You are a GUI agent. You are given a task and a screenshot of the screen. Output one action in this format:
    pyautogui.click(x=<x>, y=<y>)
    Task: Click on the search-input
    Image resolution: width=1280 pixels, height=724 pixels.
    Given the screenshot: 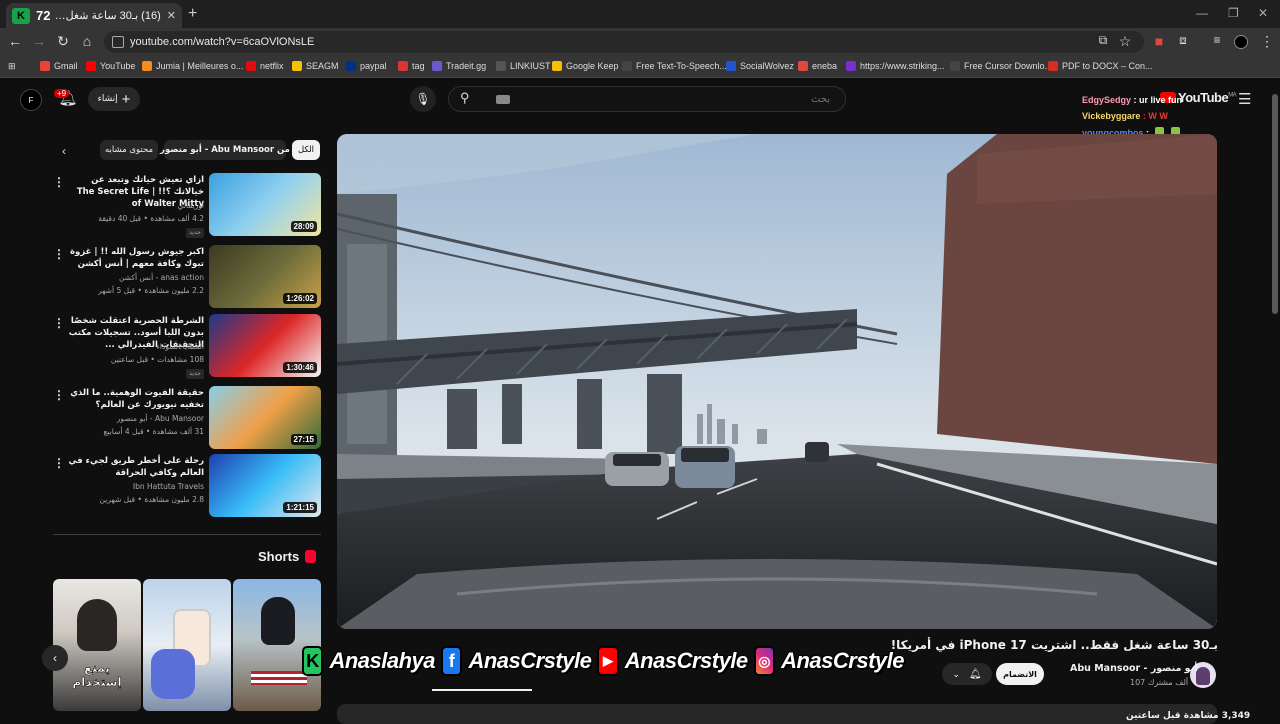 What is the action you would take?
    pyautogui.click(x=665, y=99)
    